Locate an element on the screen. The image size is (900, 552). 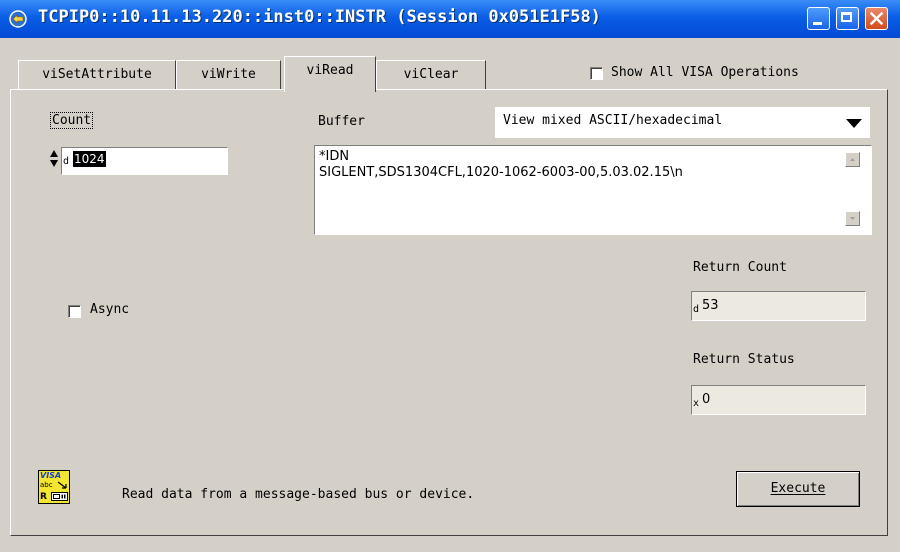
tab-viclear: viClear is located at coordinates (431, 74).